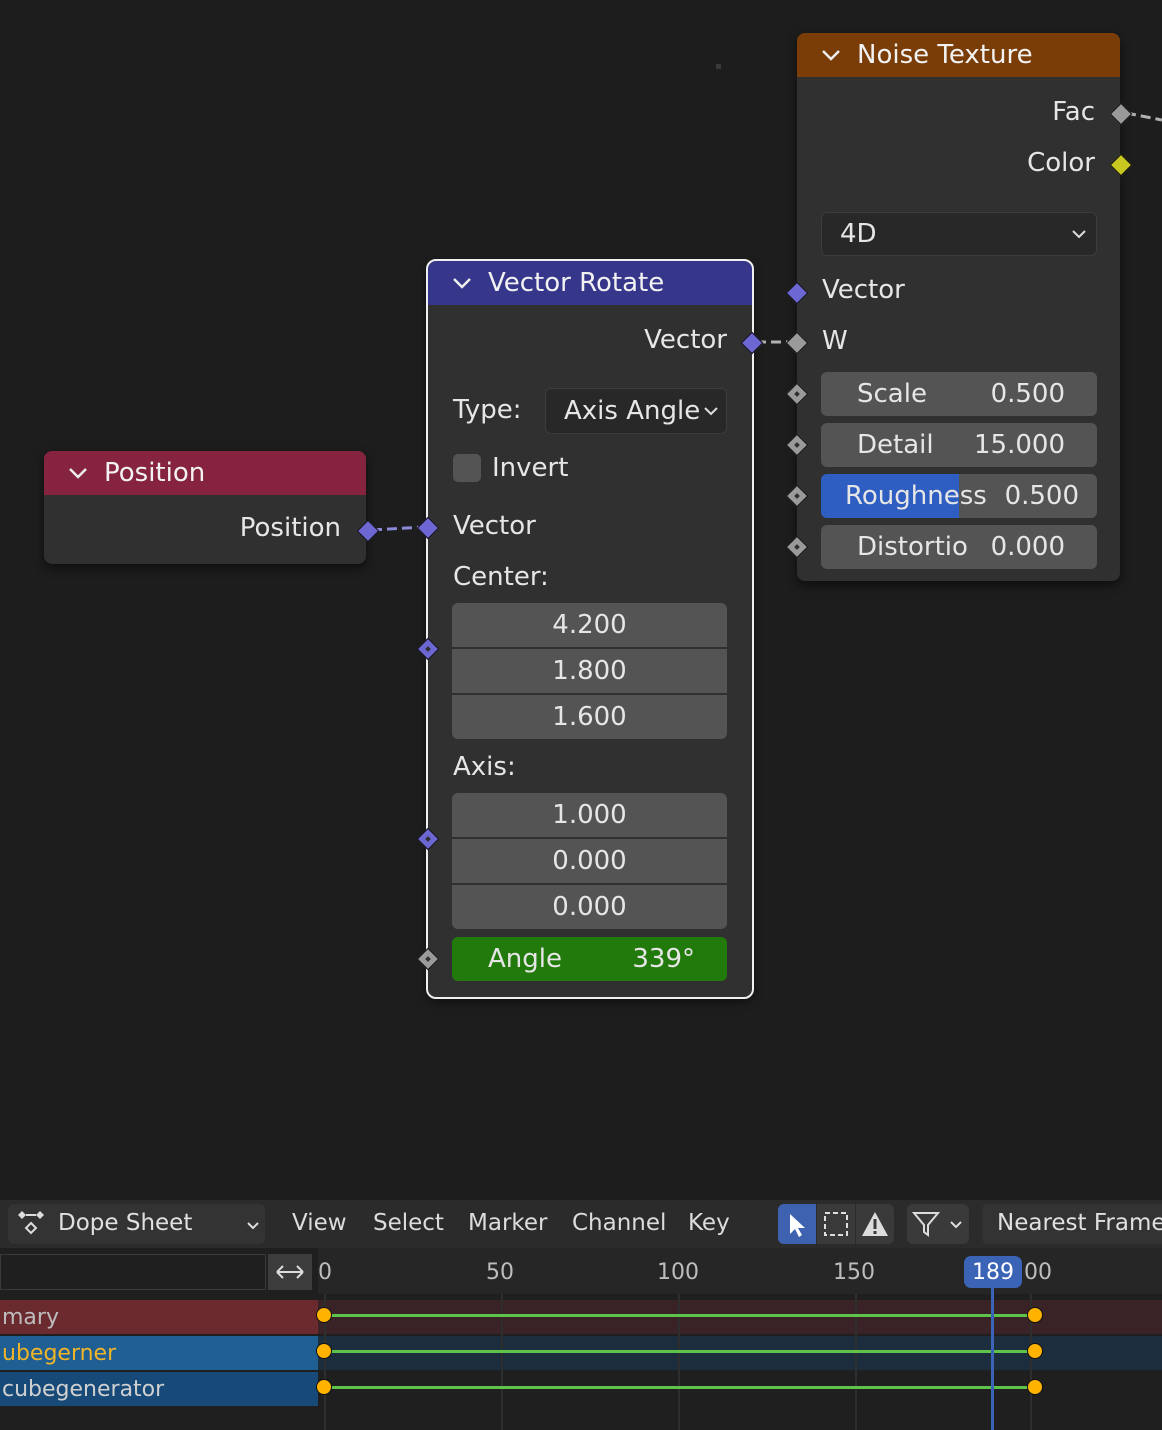  I want to click on cursor-arrow-icon, so click(797, 1225).